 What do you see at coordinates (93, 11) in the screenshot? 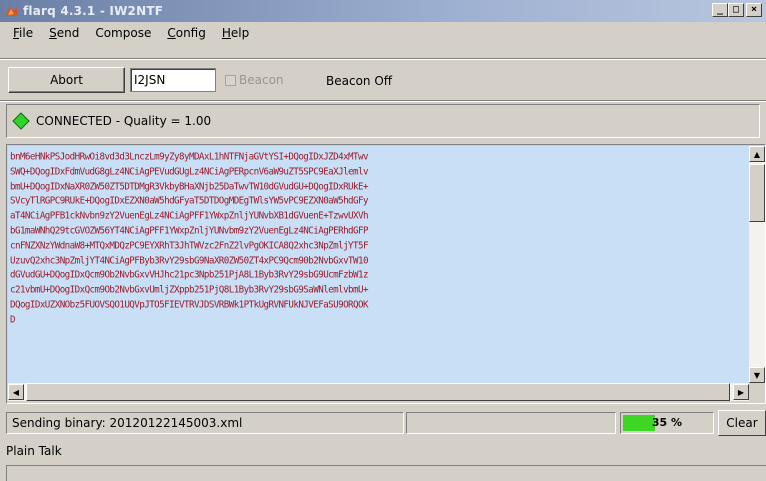
I see `window-title: flarq 4.3.1 - IW2NTF` at bounding box center [93, 11].